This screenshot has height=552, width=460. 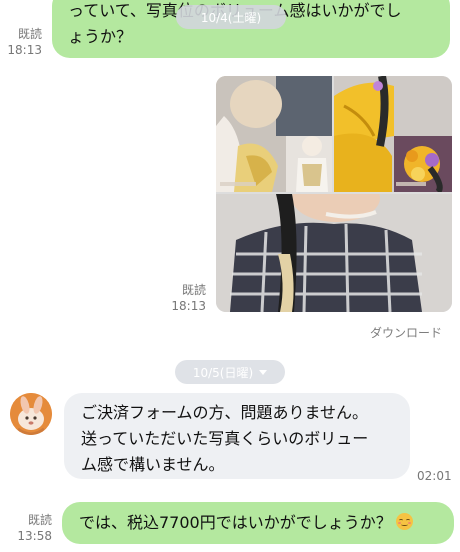 What do you see at coordinates (434, 476) in the screenshot?
I see `message-time: 02:01` at bounding box center [434, 476].